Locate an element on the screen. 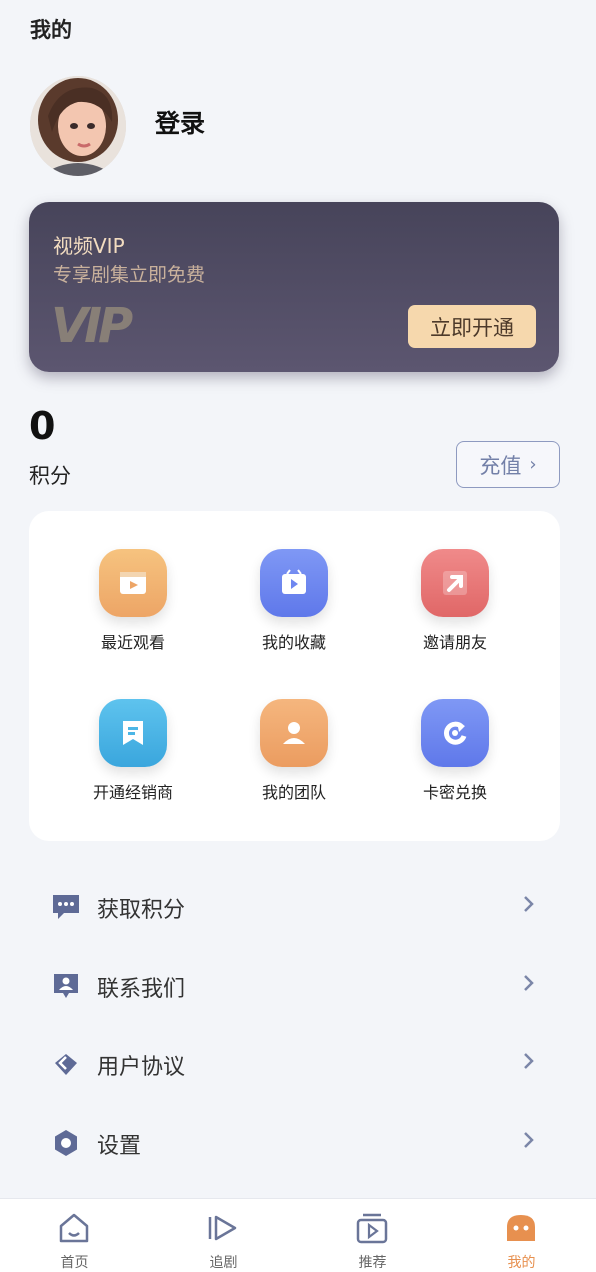  points-label: 积分 is located at coordinates (50, 476).